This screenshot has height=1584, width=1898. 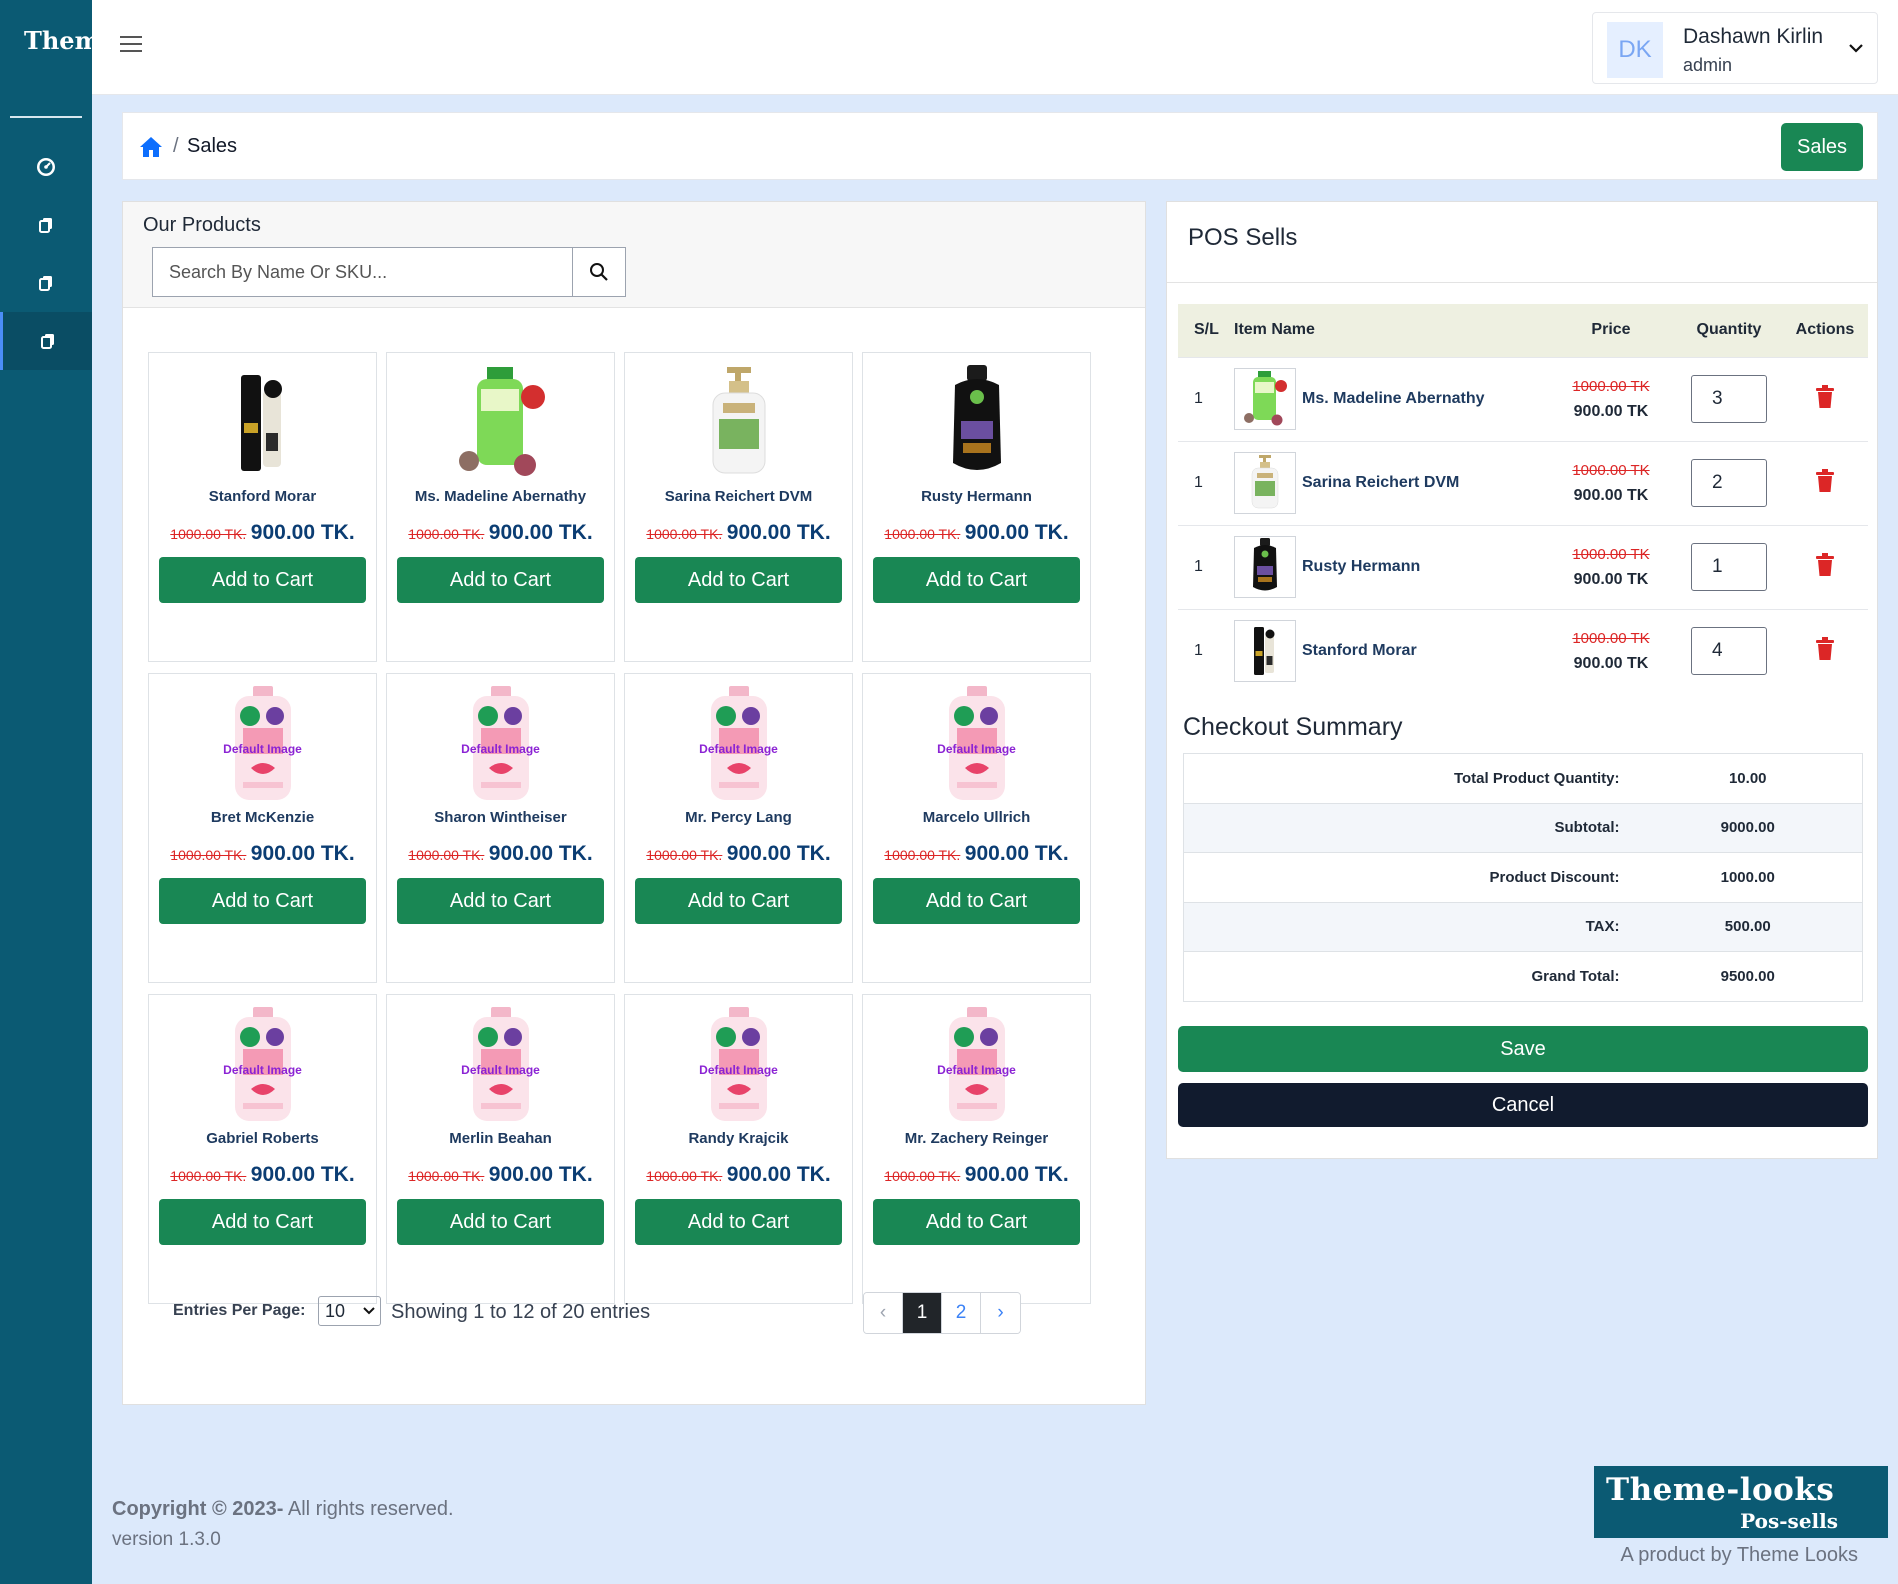 I want to click on summary-row: Grand Total: 9500.00, so click(x=1523, y=976).